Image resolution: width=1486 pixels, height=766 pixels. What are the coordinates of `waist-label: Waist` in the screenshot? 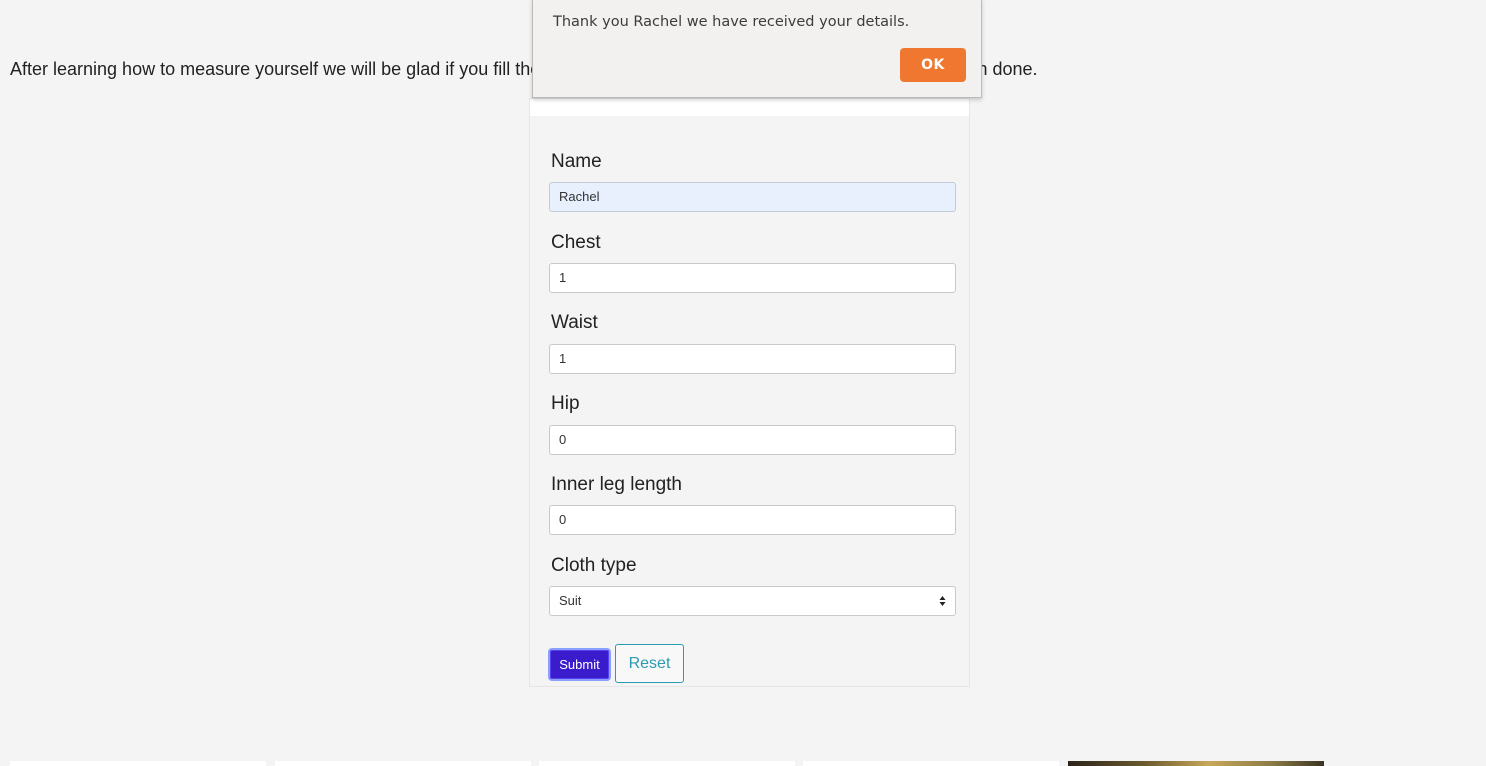 It's located at (574, 322).